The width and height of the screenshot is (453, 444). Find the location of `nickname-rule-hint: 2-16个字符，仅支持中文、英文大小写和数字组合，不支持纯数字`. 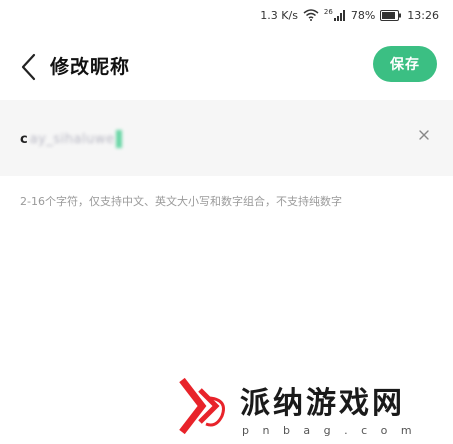

nickname-rule-hint: 2-16个字符，仅支持中文、英文大小写和数字组合，不支持纯数字 is located at coordinates (181, 201).